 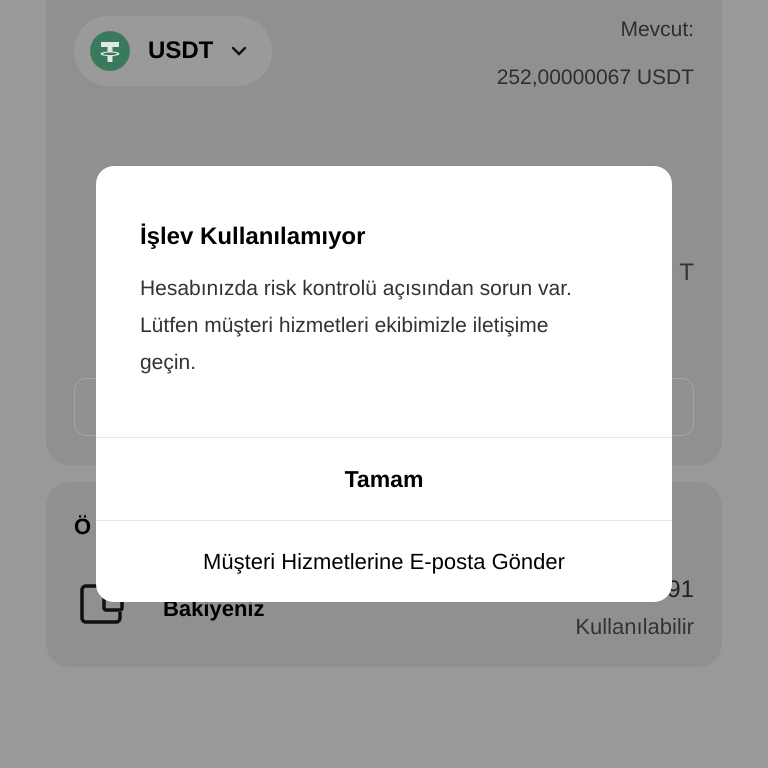 What do you see at coordinates (83, 527) in the screenshot?
I see `section-title: Ö` at bounding box center [83, 527].